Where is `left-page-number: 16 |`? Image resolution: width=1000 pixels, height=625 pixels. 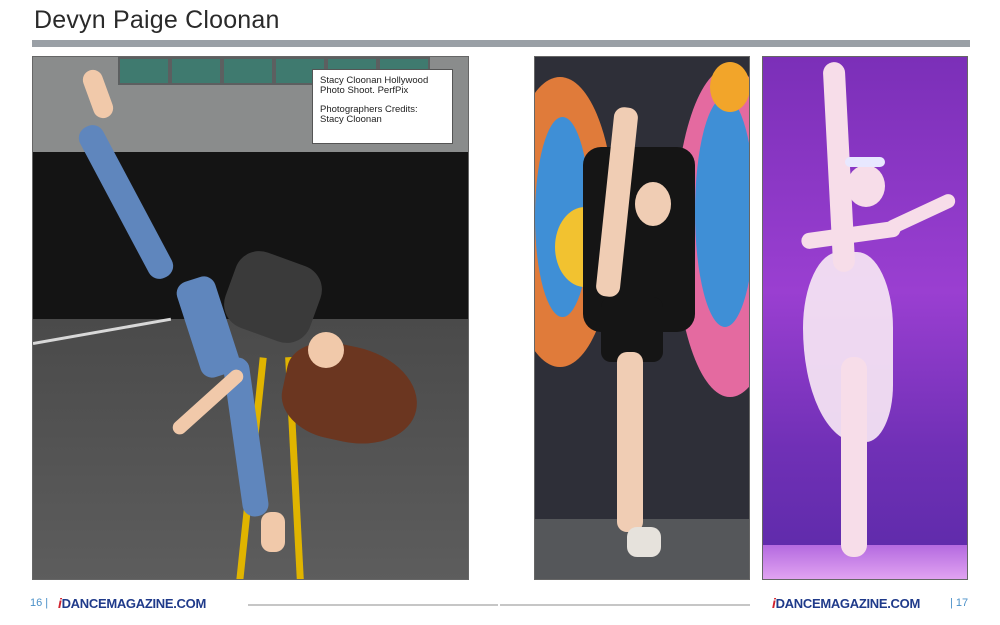 left-page-number: 16 | is located at coordinates (39, 603).